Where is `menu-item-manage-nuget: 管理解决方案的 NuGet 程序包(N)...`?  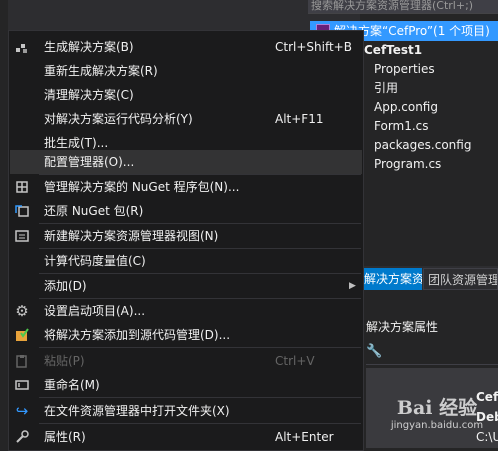 menu-item-manage-nuget: 管理解决方案的 NuGet 程序包(N)... is located at coordinates (186, 187).